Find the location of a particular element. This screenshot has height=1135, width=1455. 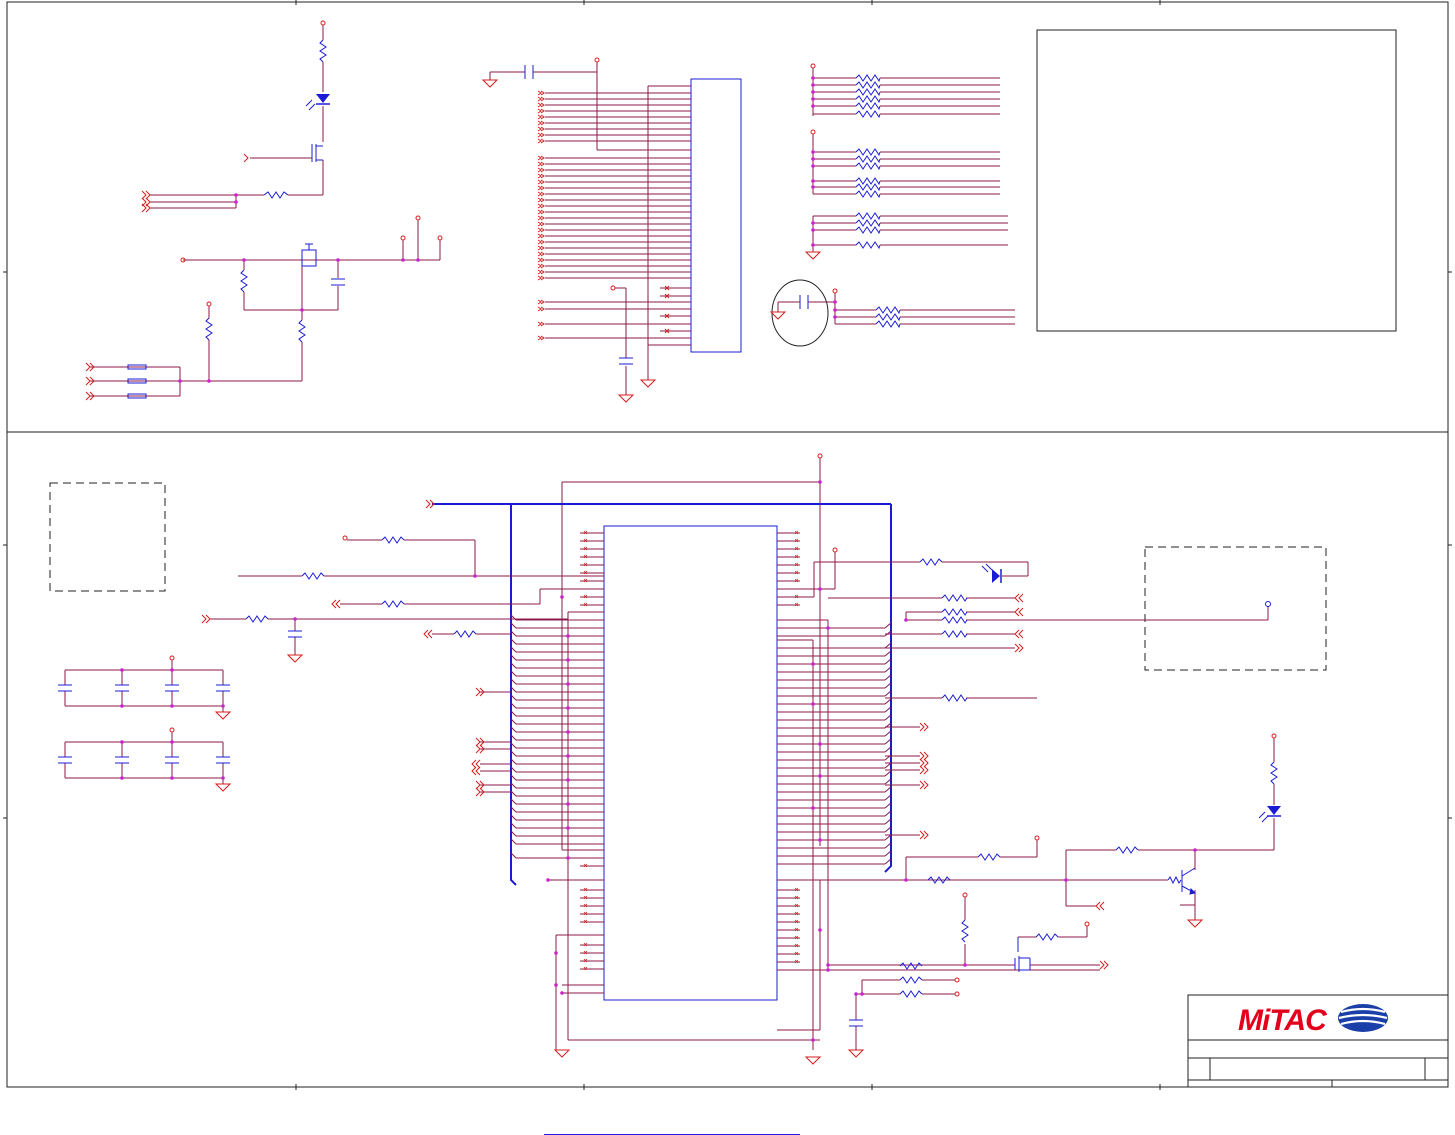

ic-right-offpage is located at coordinates (1098, 795).